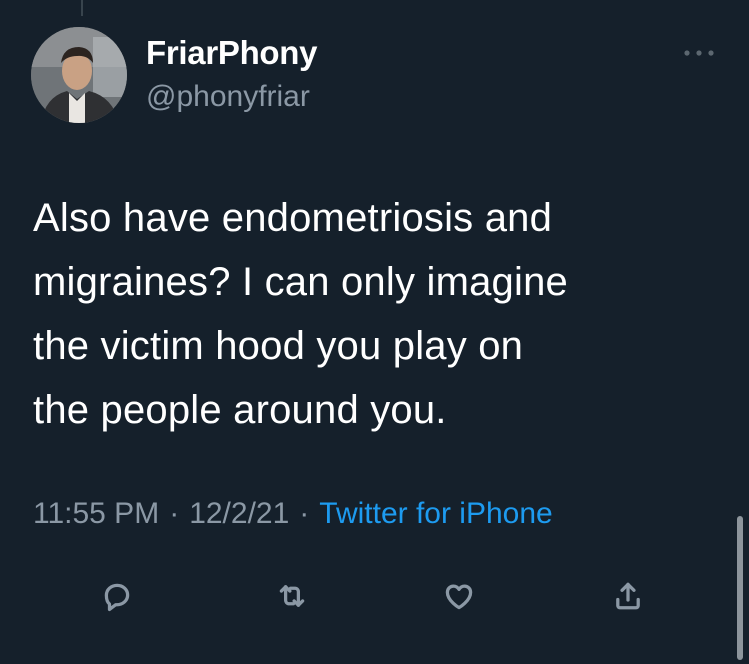 Image resolution: width=749 pixels, height=664 pixels. I want to click on reply-icon, so click(117, 597).